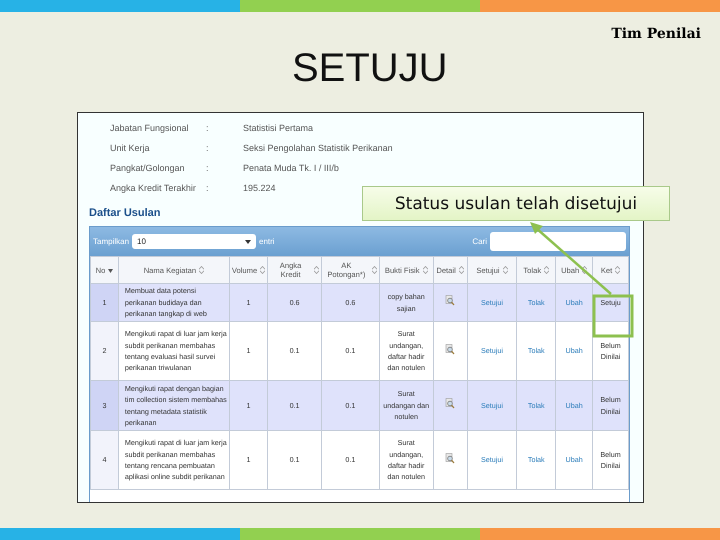 This screenshot has width=720, height=540. I want to click on search-field, so click(558, 241).